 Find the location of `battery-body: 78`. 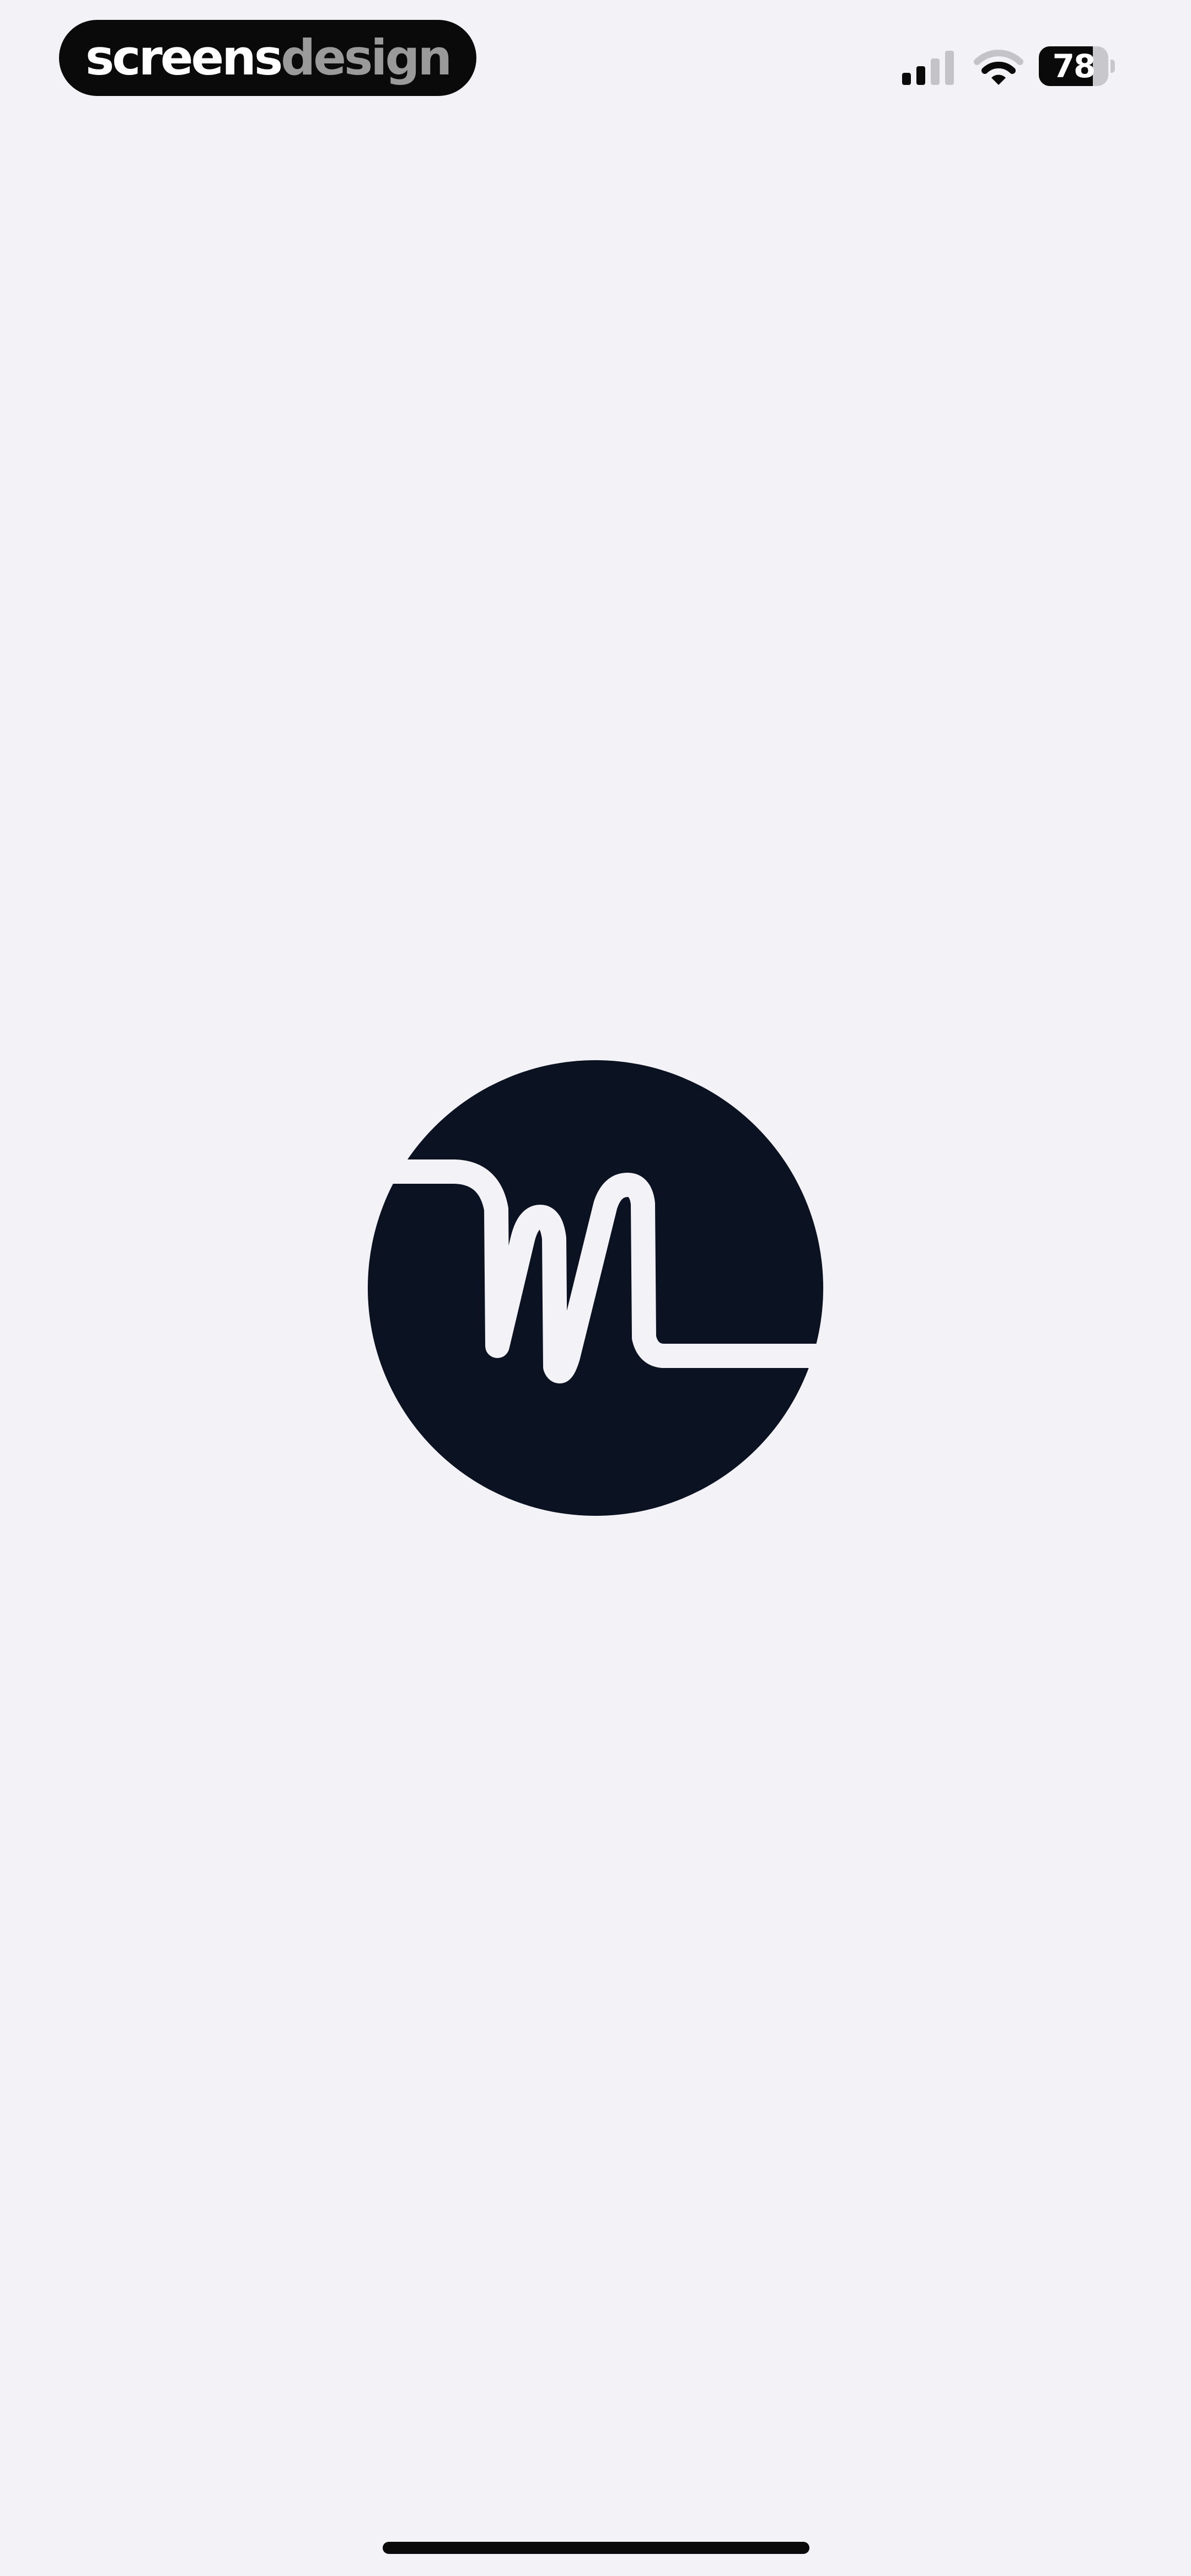

battery-body: 78 is located at coordinates (1073, 66).